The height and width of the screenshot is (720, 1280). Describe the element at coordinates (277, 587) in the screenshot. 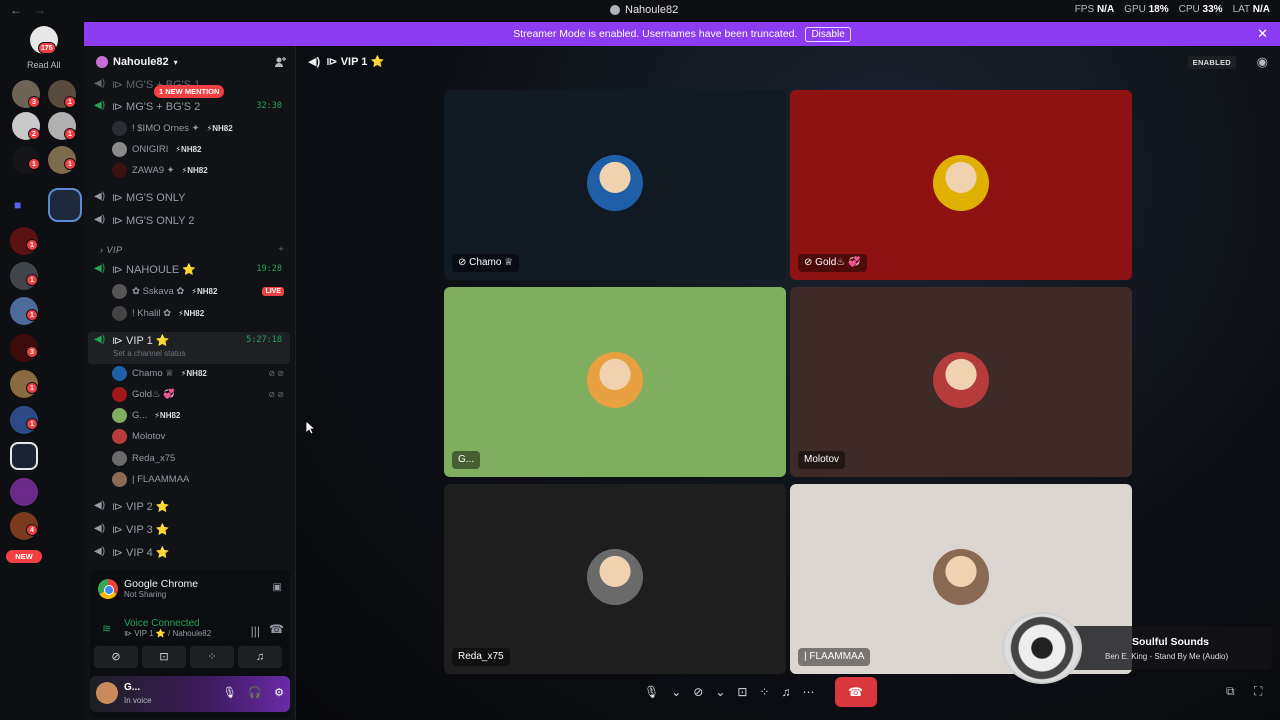

I see `share-screen-icon: ▣` at that location.